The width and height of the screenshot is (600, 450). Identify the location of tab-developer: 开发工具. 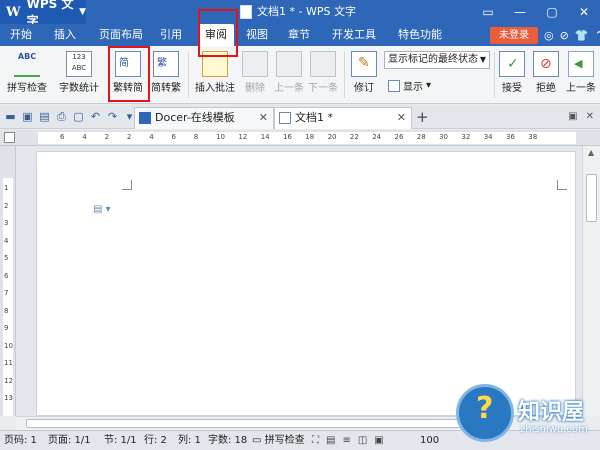
(354, 35).